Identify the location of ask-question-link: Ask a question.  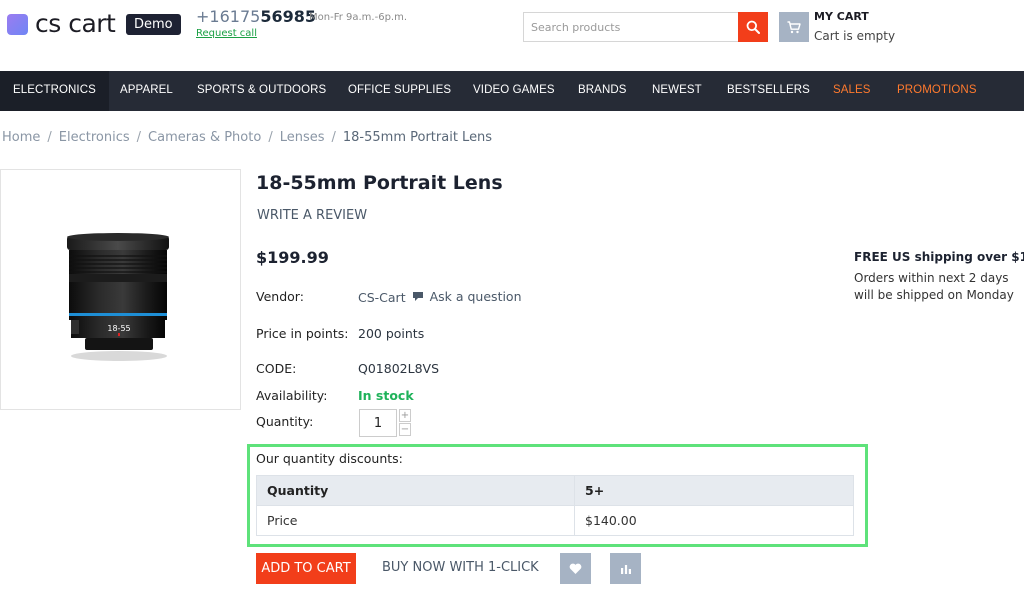
(466, 296).